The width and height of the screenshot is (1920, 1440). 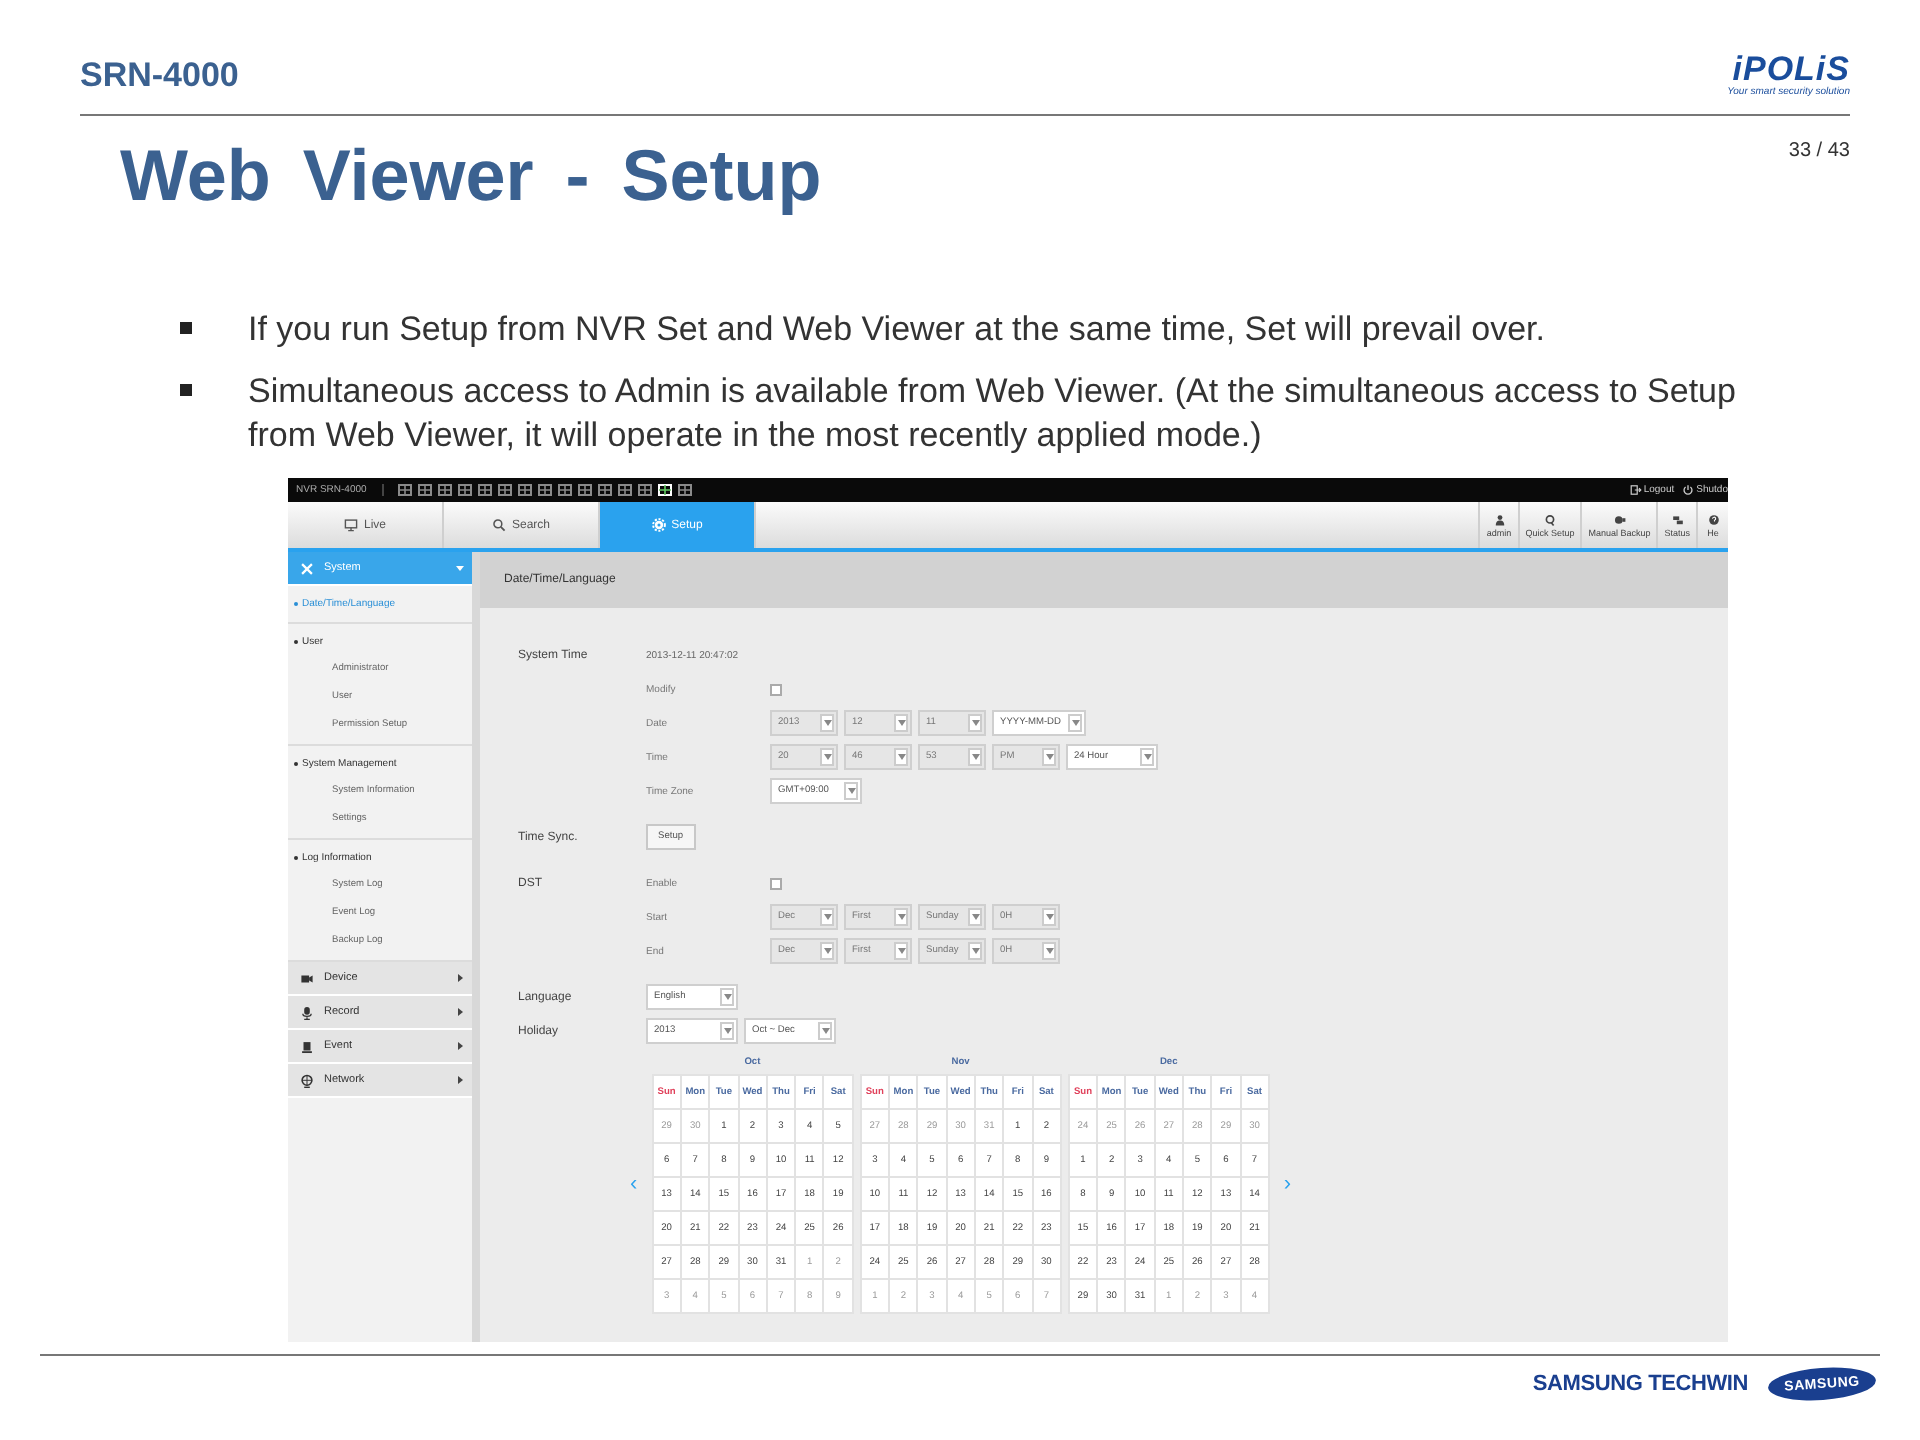 What do you see at coordinates (1819, 153) in the screenshot?
I see `page-number: 33 / 43` at bounding box center [1819, 153].